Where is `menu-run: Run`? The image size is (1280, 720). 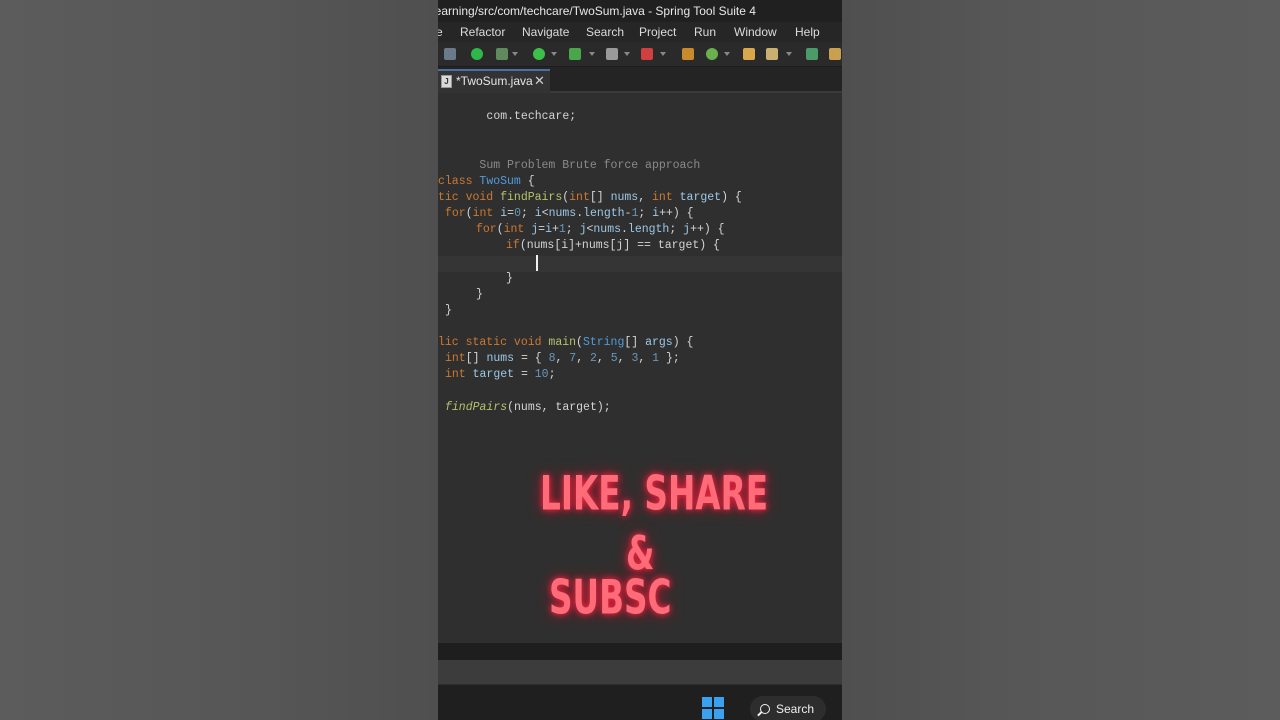
menu-run: Run is located at coordinates (705, 32).